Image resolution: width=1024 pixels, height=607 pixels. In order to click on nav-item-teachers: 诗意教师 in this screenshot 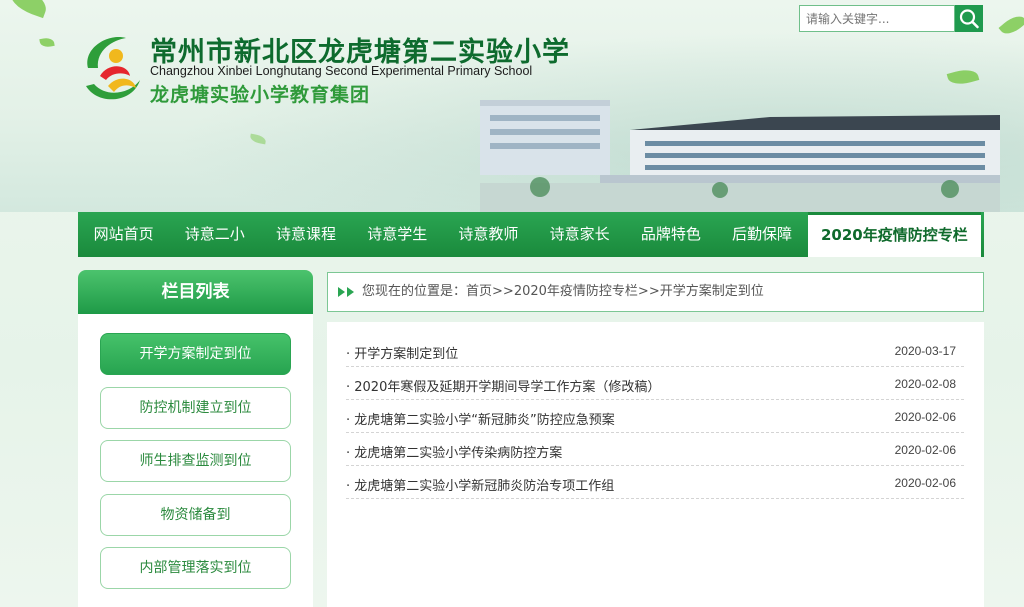, I will do `click(488, 234)`.